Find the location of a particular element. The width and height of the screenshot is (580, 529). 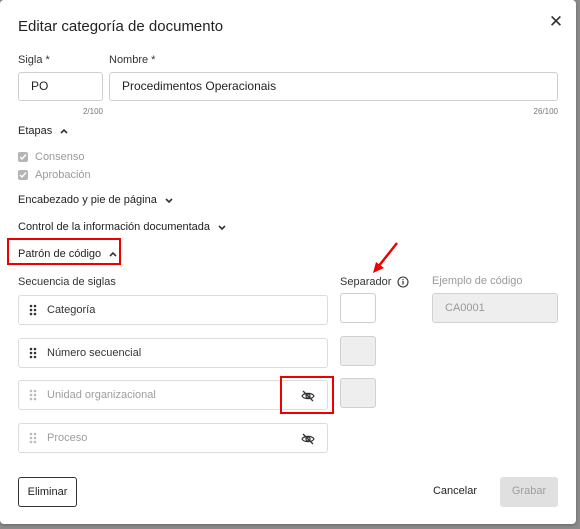

sequence-item-label: Categoría is located at coordinates (71, 310).